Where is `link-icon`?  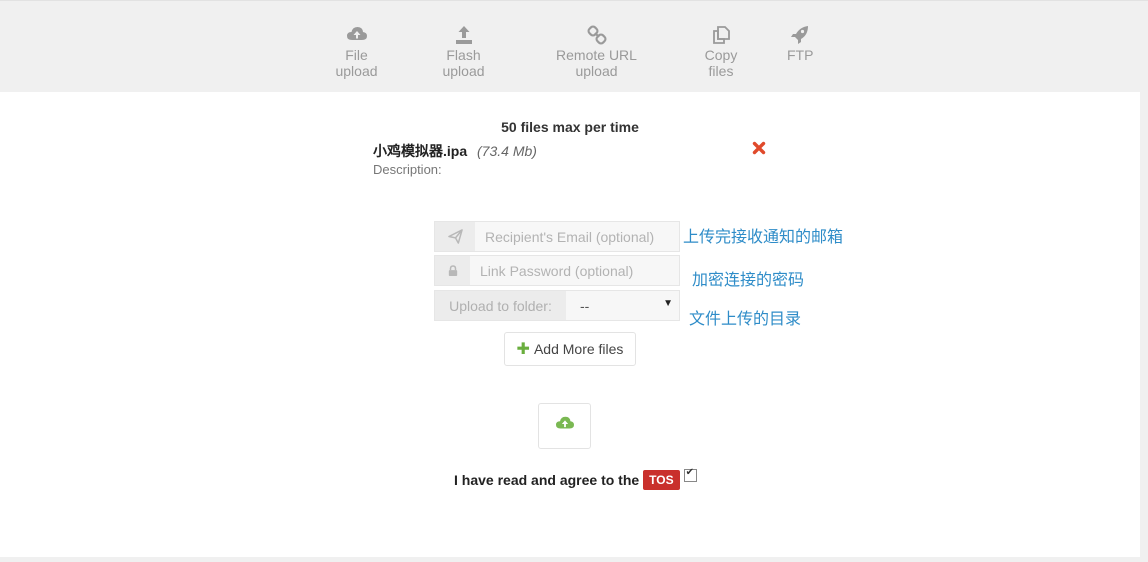
link-icon is located at coordinates (597, 35).